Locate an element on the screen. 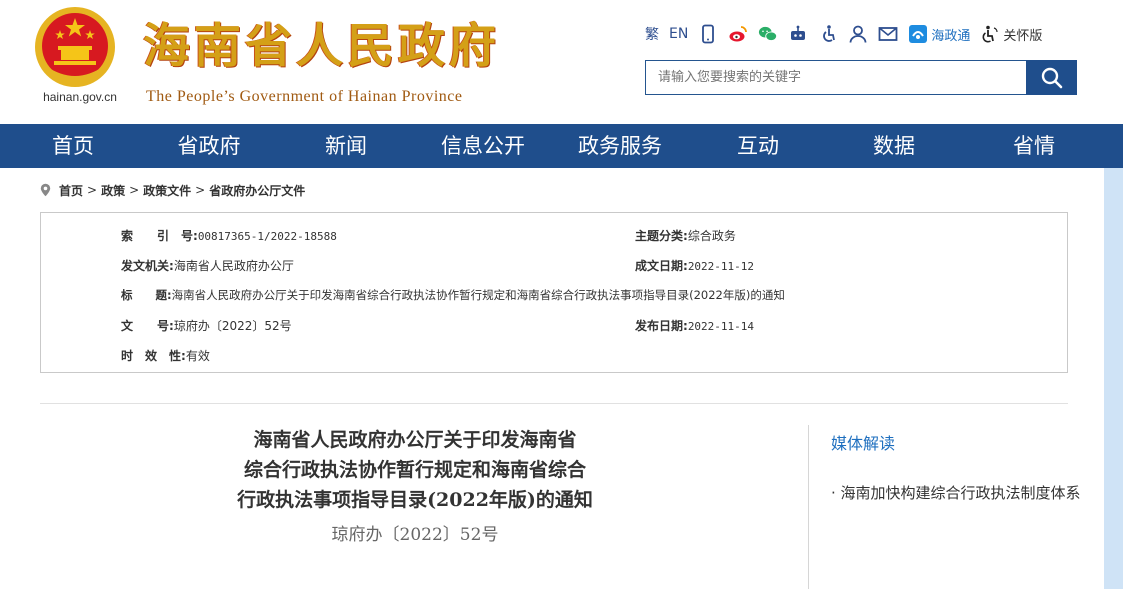  info-index-label: 索 引 号: is located at coordinates (159, 236).